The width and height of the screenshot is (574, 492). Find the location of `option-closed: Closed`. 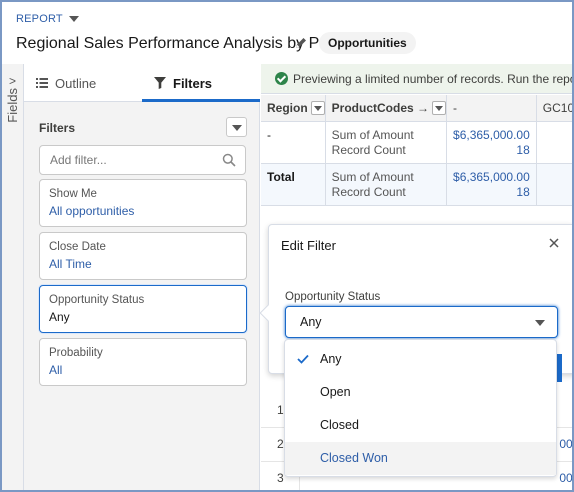

option-closed: Closed is located at coordinates (420, 425).